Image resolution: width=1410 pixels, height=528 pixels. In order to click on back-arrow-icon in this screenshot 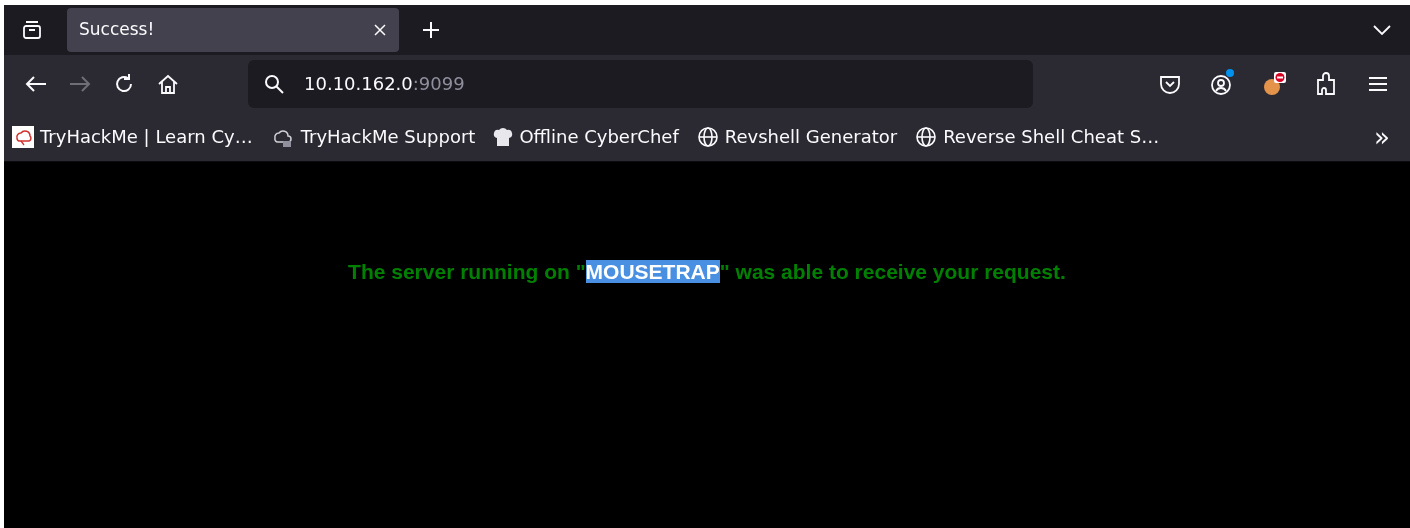, I will do `click(36, 83)`.